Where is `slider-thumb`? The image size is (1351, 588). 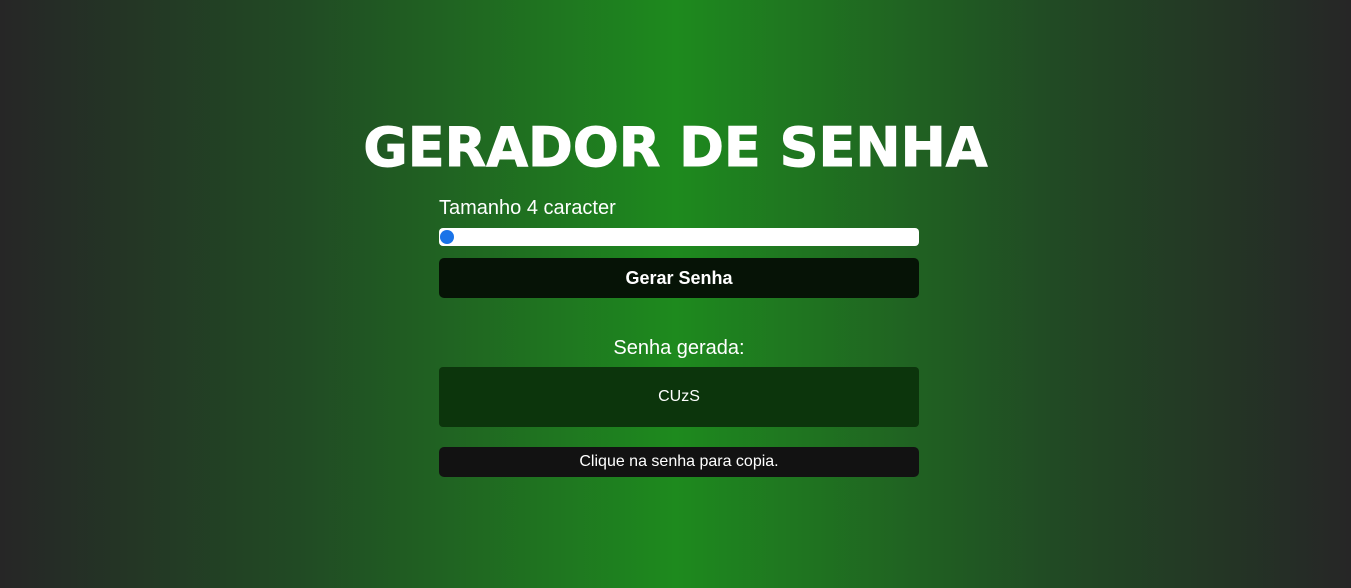 slider-thumb is located at coordinates (447, 237).